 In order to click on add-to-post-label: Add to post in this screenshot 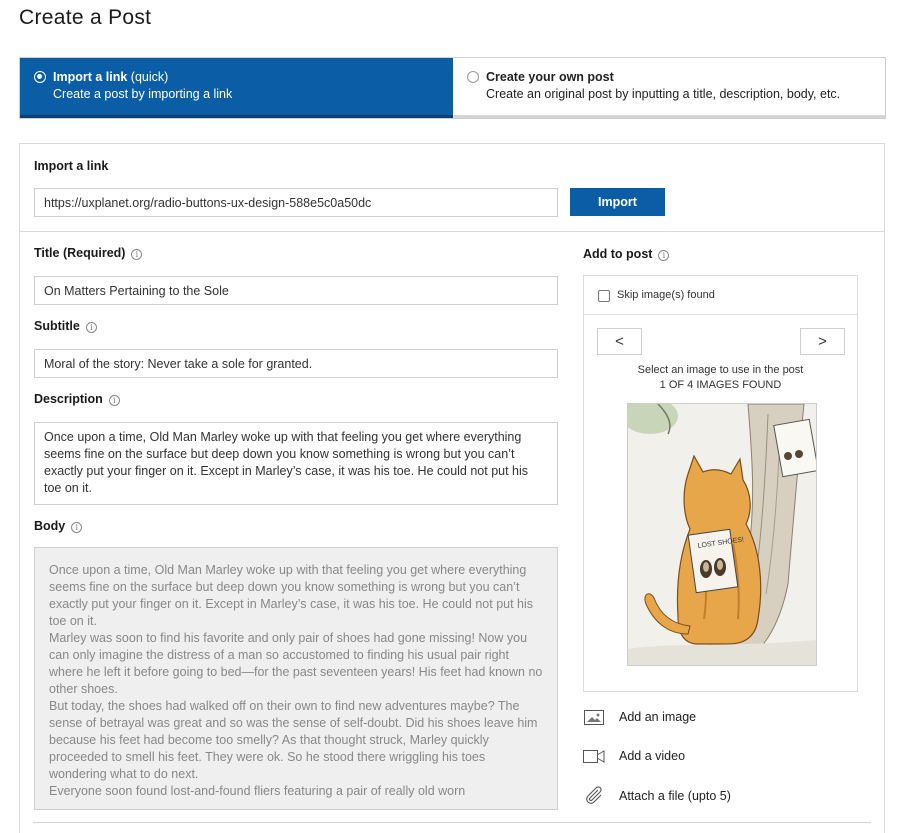, I will do `click(618, 254)`.